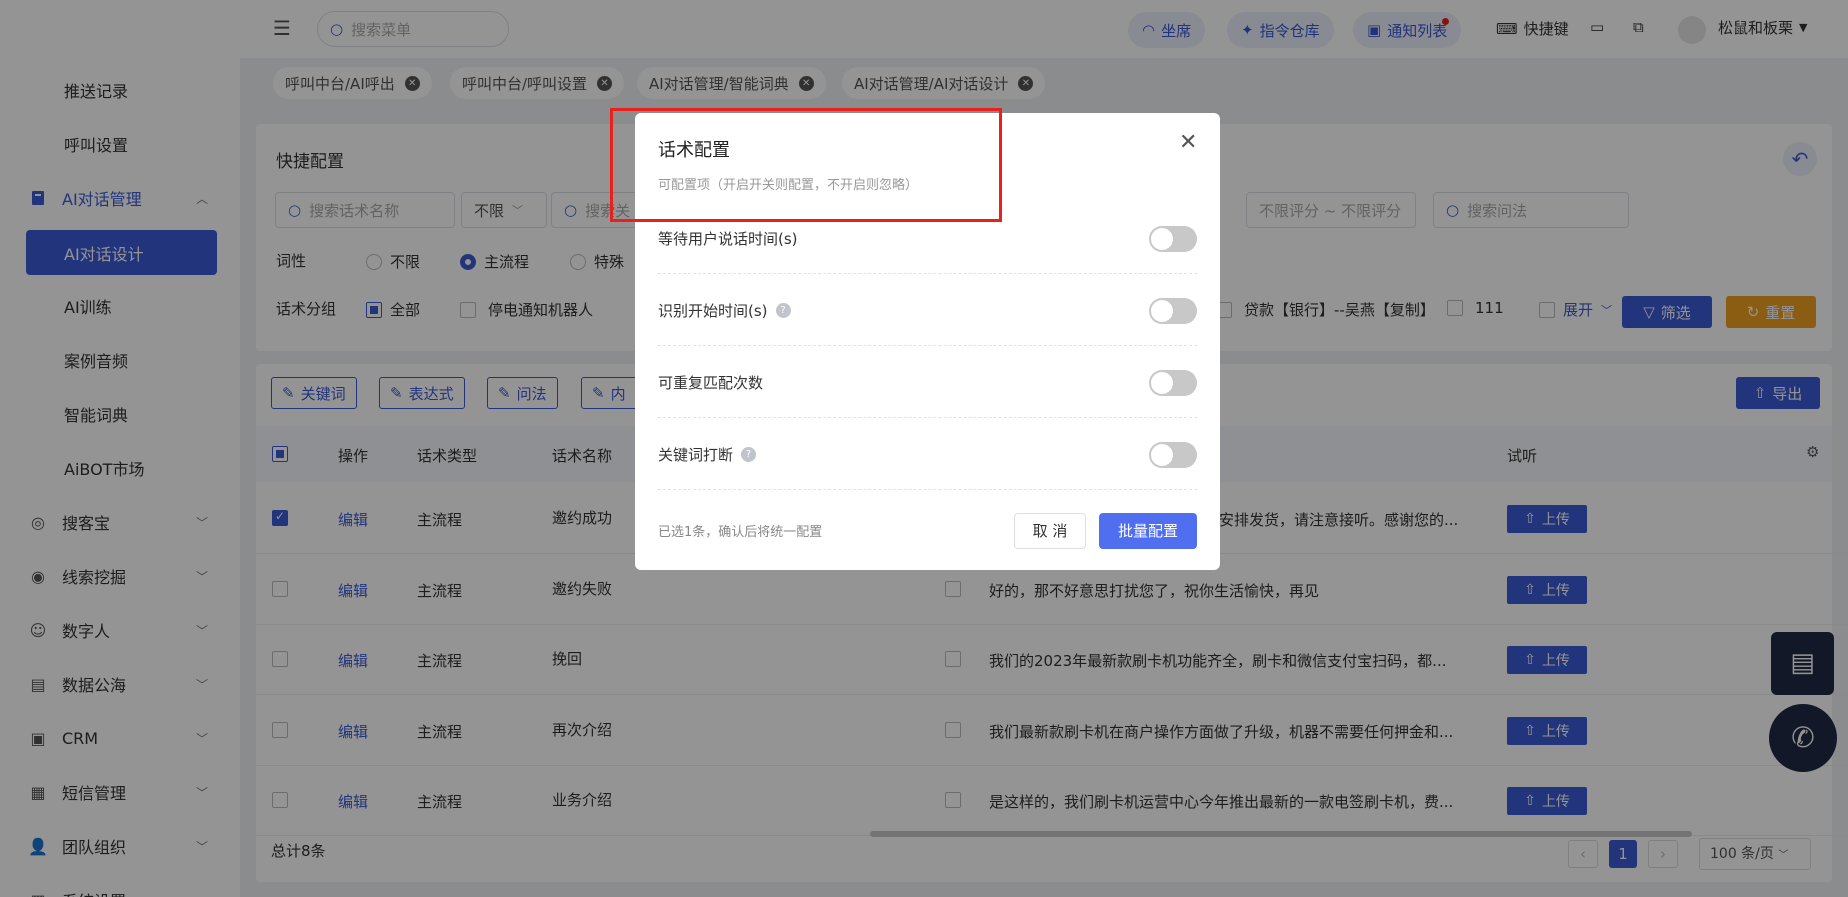  Describe the element at coordinates (927, 310) in the screenshot. I see `setting-row-recognize-start: 识别开始时间(s)?` at that location.